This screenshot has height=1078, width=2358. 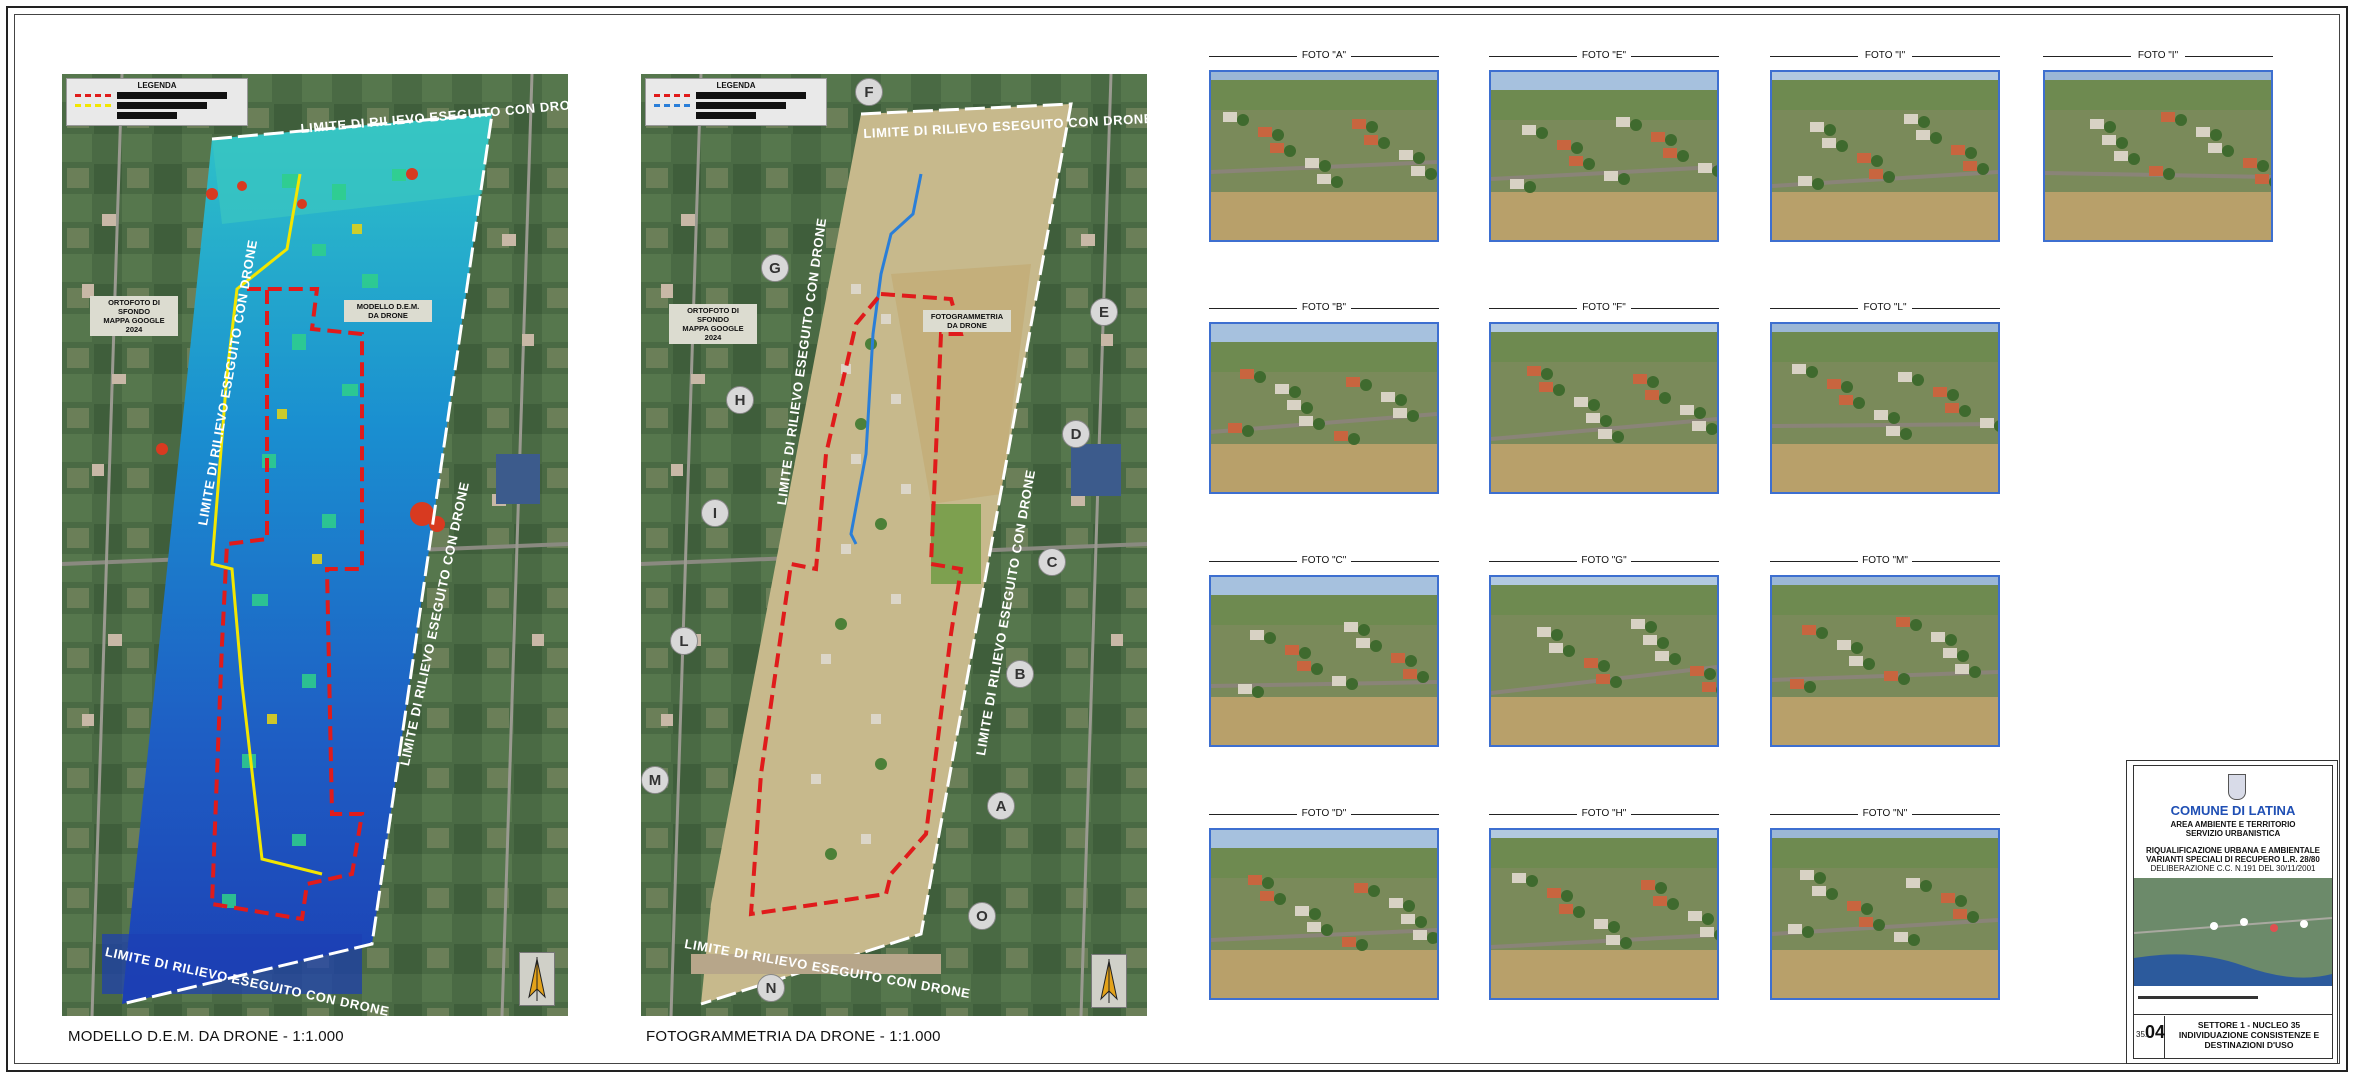 I want to click on photo-title: FOTO "A", so click(x=1324, y=55).